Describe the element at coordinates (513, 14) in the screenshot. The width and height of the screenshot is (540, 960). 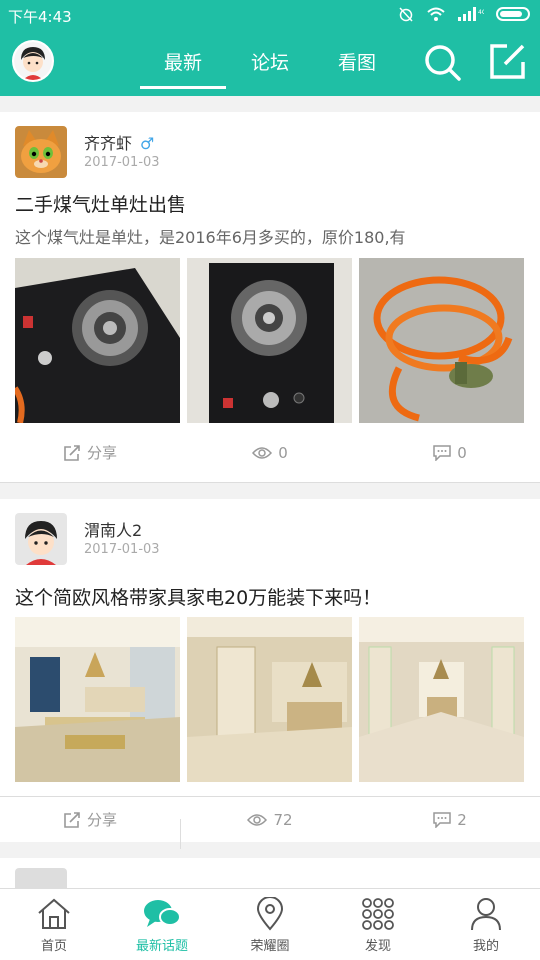
I see `battery-icon` at that location.